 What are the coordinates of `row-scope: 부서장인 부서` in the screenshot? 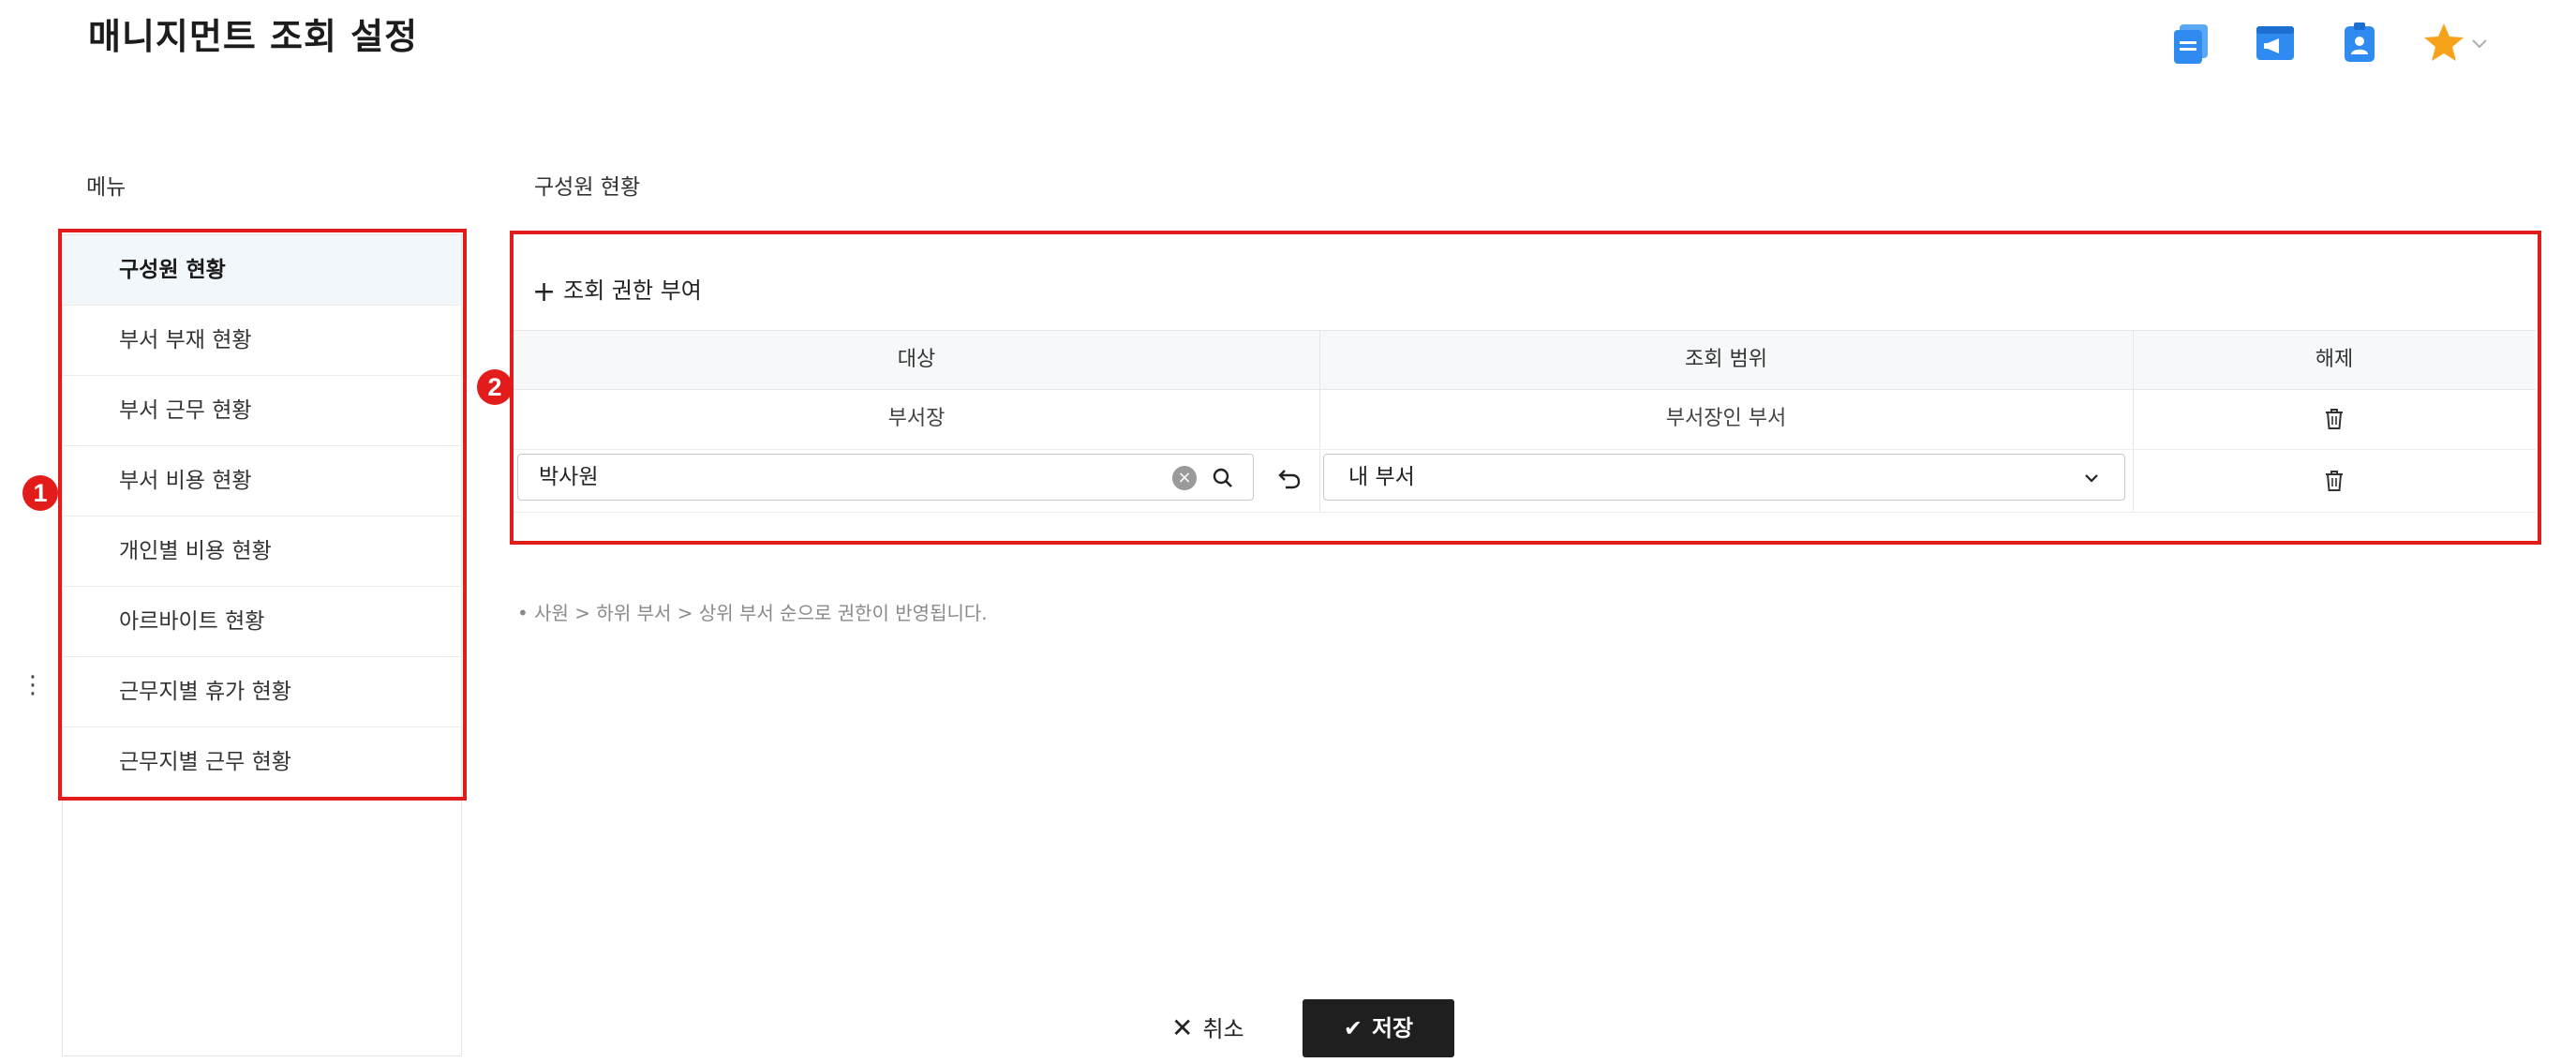 It's located at (1726, 418).